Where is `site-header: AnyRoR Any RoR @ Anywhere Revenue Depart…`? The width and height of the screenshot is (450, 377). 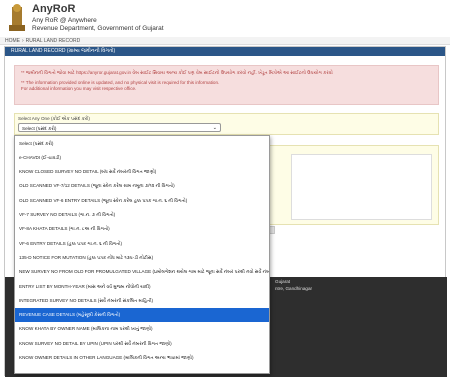 site-header: AnyRoR Any RoR @ Anywhere Revenue Depart… is located at coordinates (225, 18).